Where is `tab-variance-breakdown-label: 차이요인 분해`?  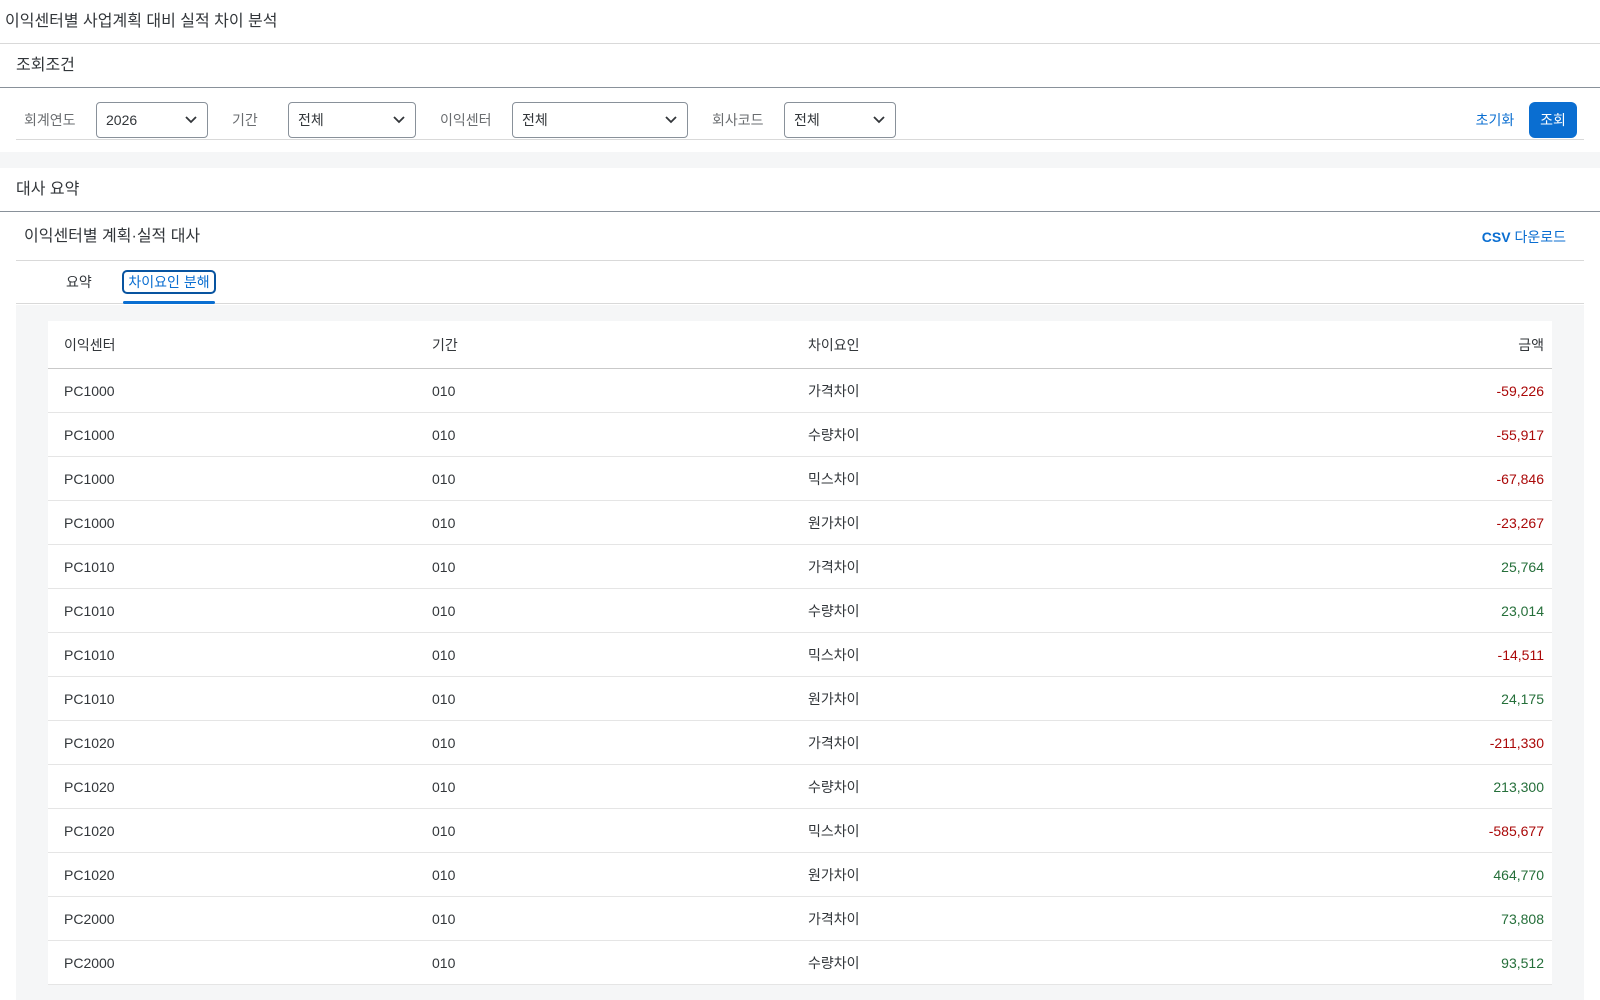
tab-variance-breakdown-label: 차이요인 분해 is located at coordinates (169, 282).